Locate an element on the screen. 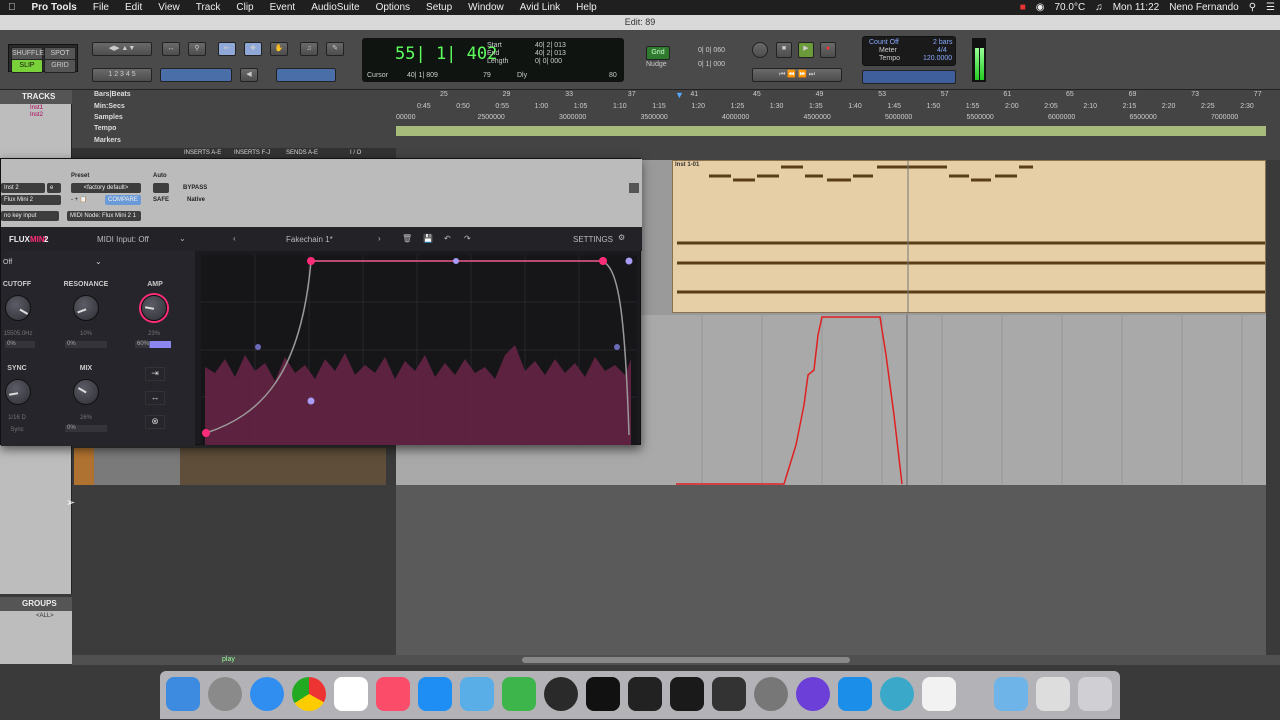  redo-icon: ↷ is located at coordinates (467, 238).